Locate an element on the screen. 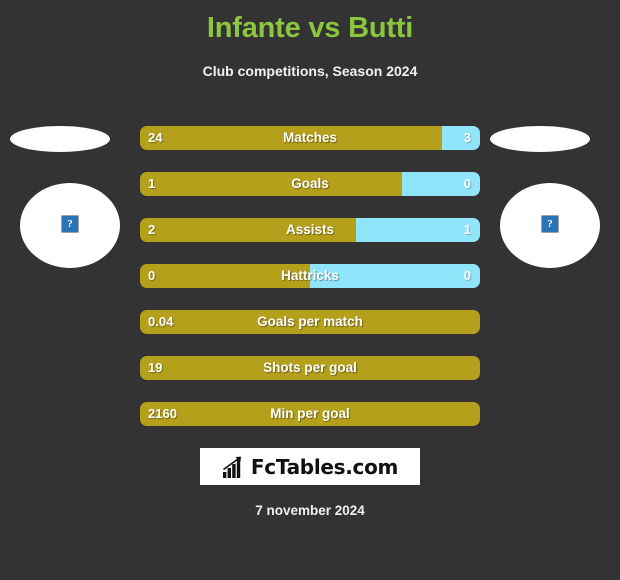  fctables-logo-text: FcTables.com is located at coordinates (324, 466).